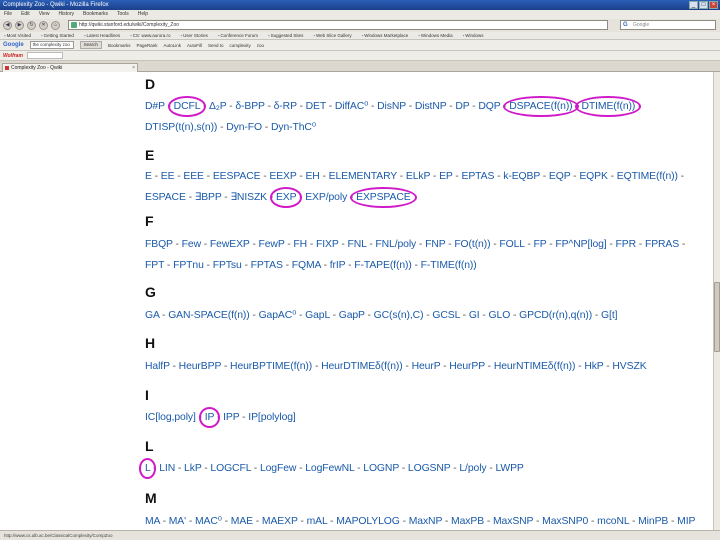 The image size is (720, 540). What do you see at coordinates (133, 68) in the screenshot?
I see `tab-close-icon: ×` at bounding box center [133, 68].